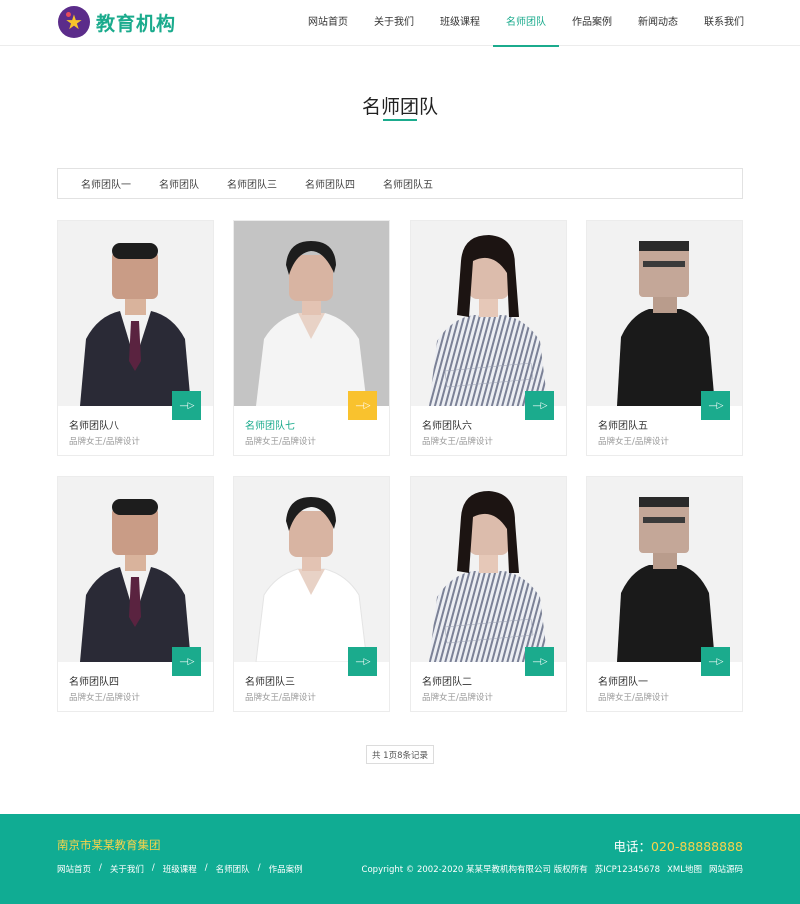 This screenshot has width=800, height=904. What do you see at coordinates (252, 183) in the screenshot?
I see `tab-category-3: 名师团队三` at bounding box center [252, 183].